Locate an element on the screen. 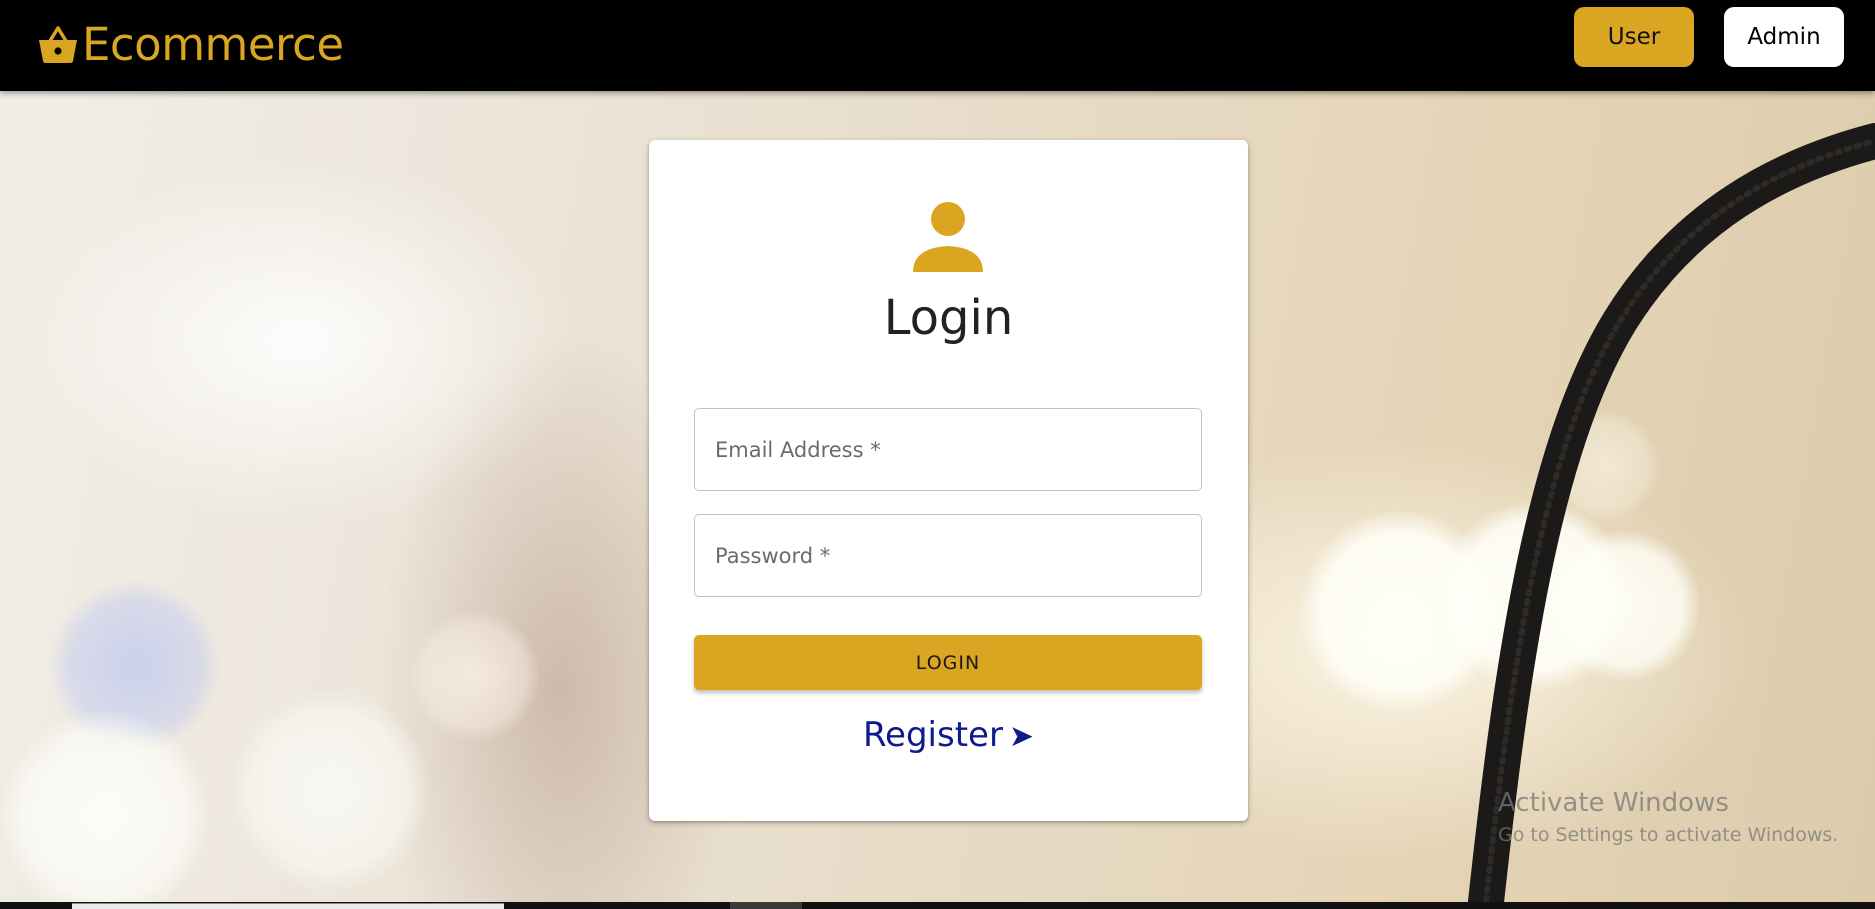  watermark-title: Activate Windows is located at coordinates (1613, 803).